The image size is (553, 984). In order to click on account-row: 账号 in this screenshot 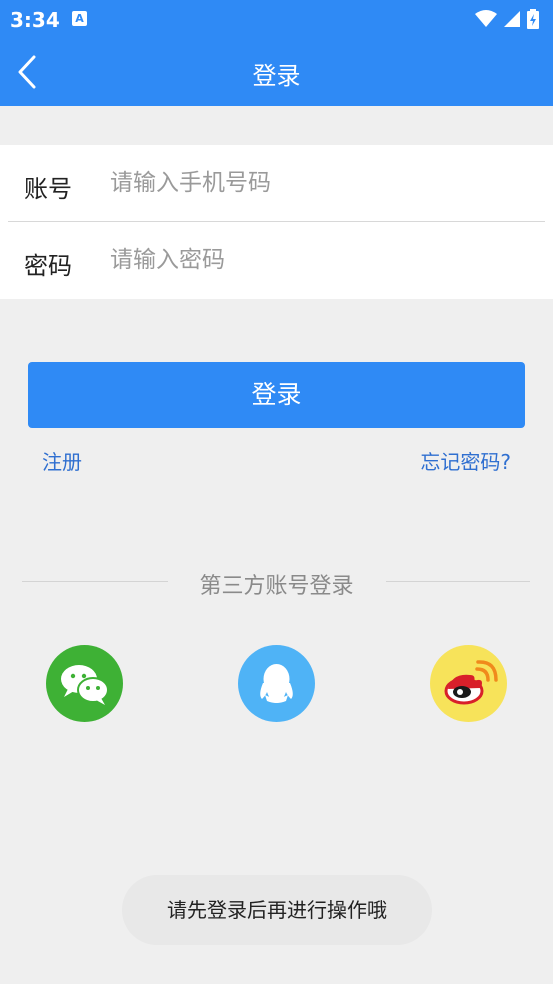, I will do `click(276, 183)`.